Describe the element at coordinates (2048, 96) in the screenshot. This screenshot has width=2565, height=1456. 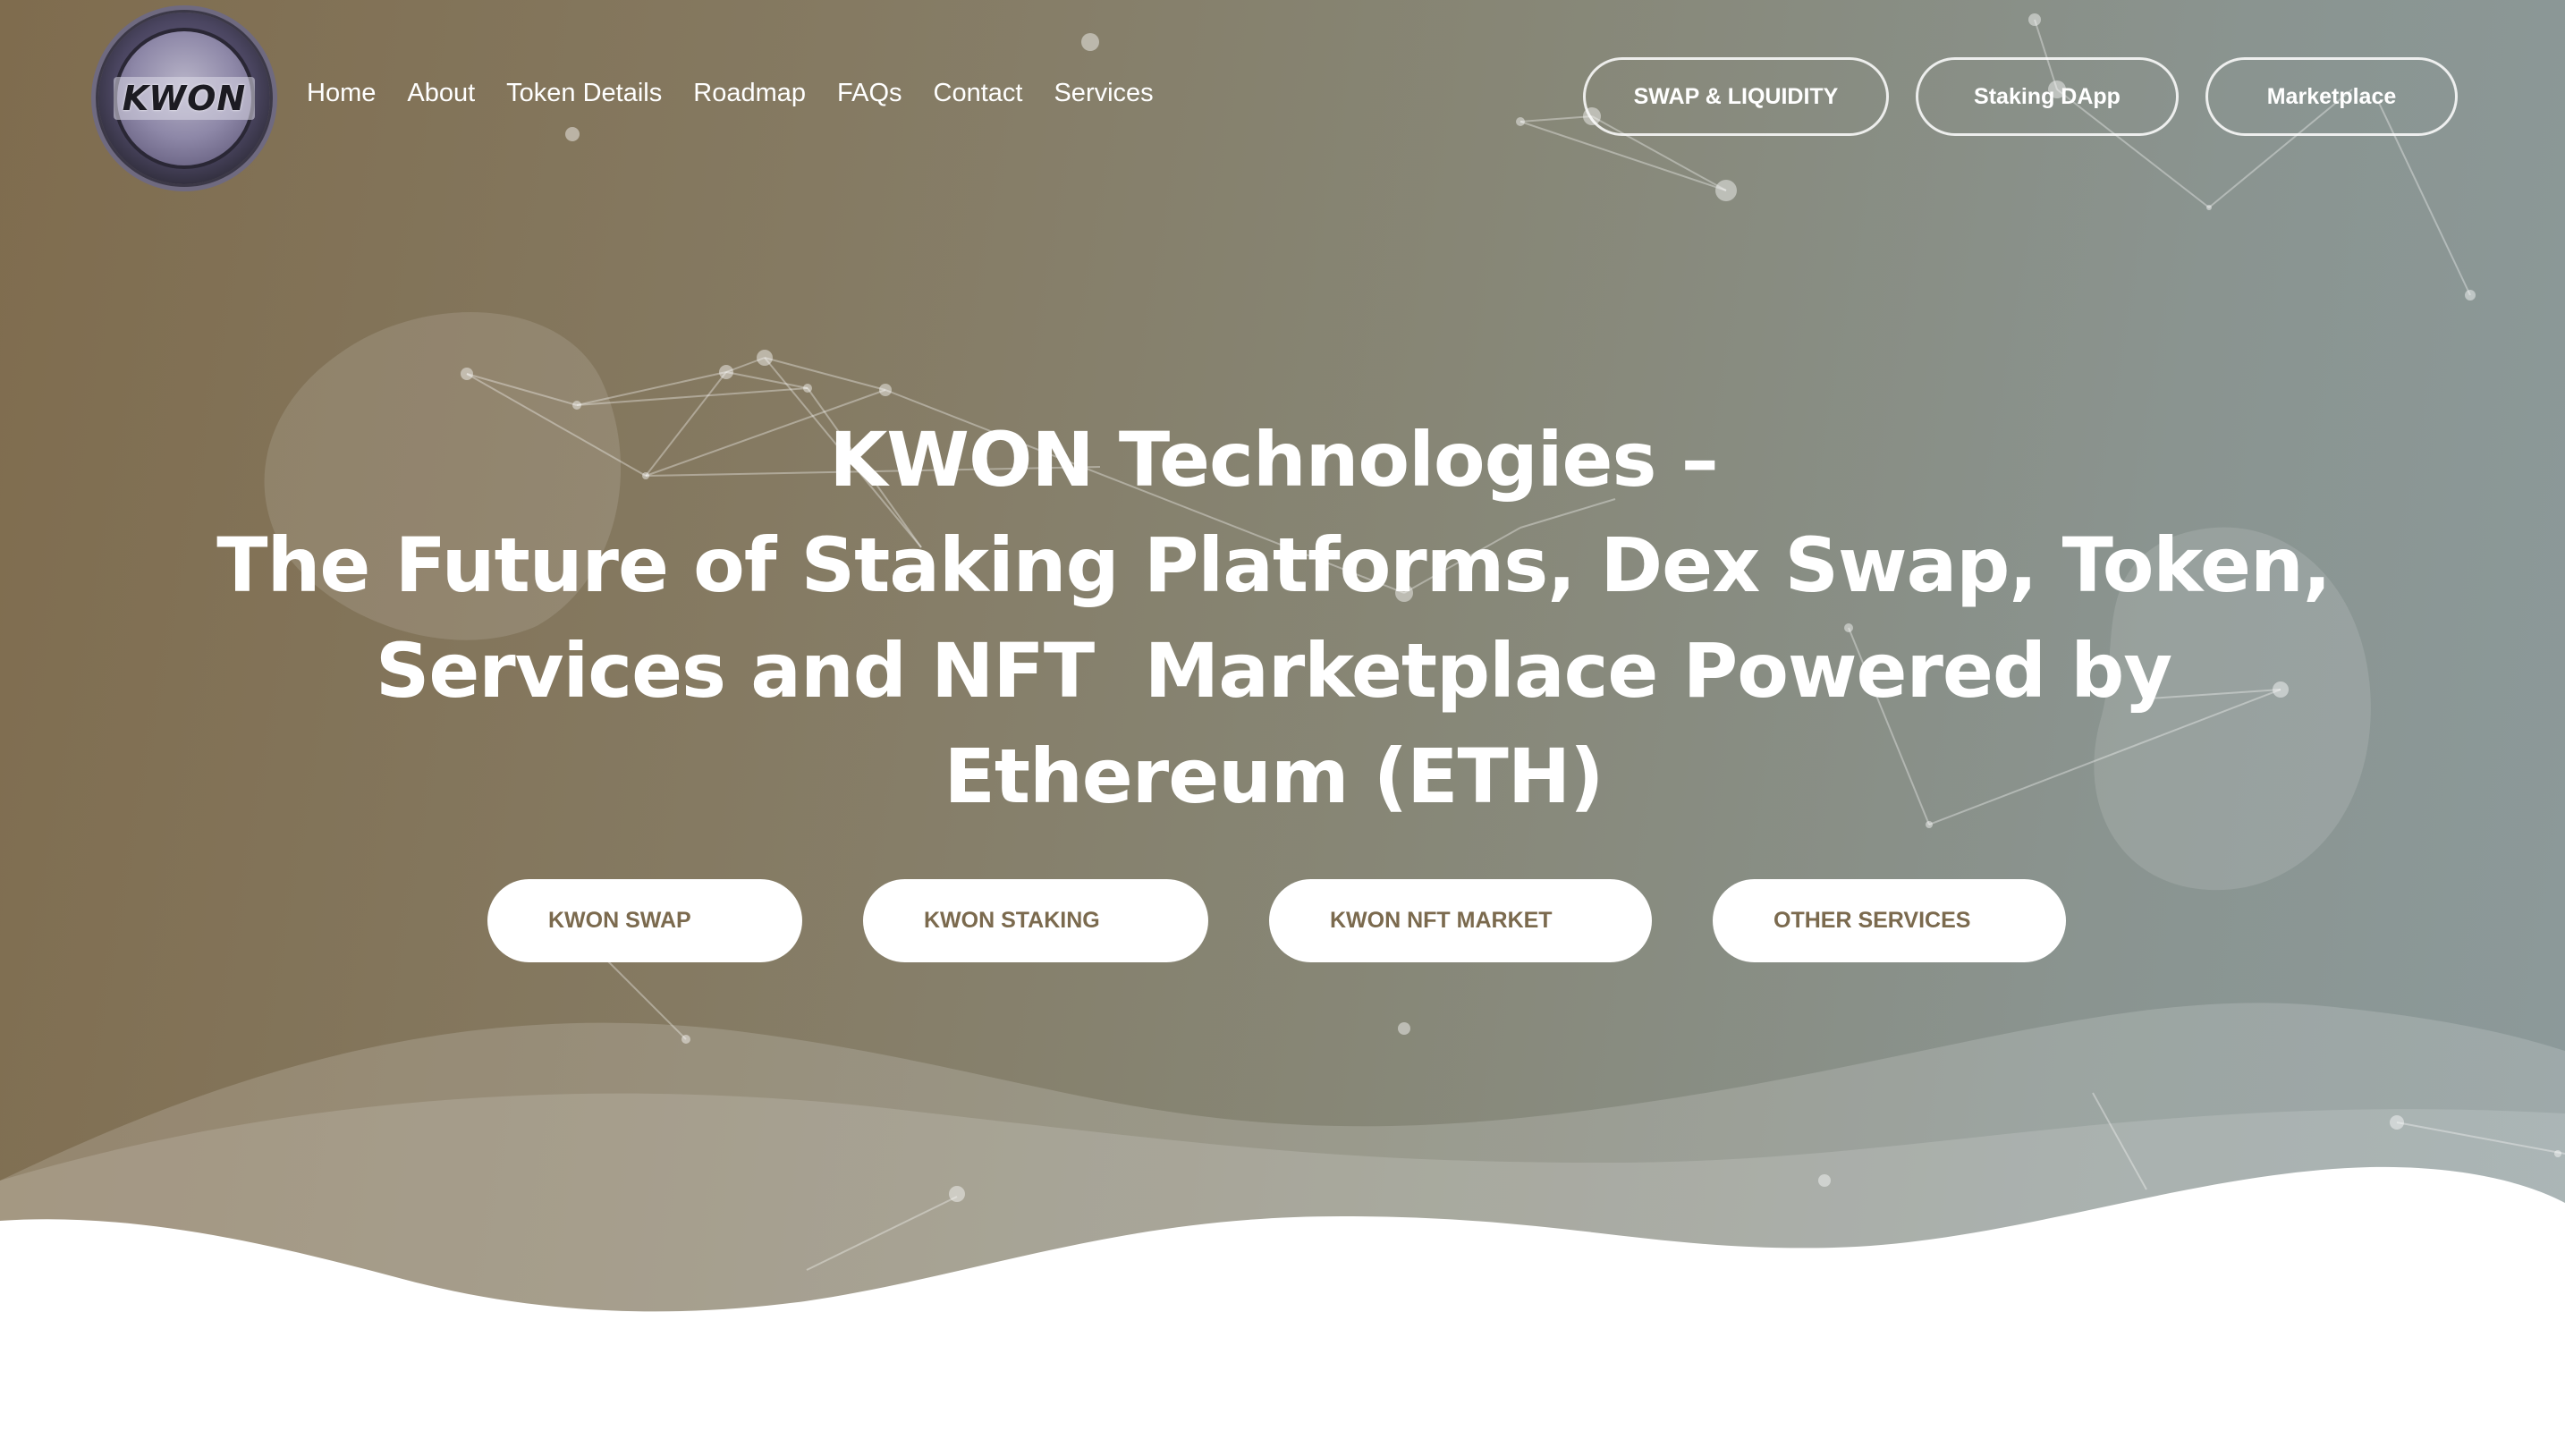
I see `staking-dapp-button: Staking DApp` at that location.